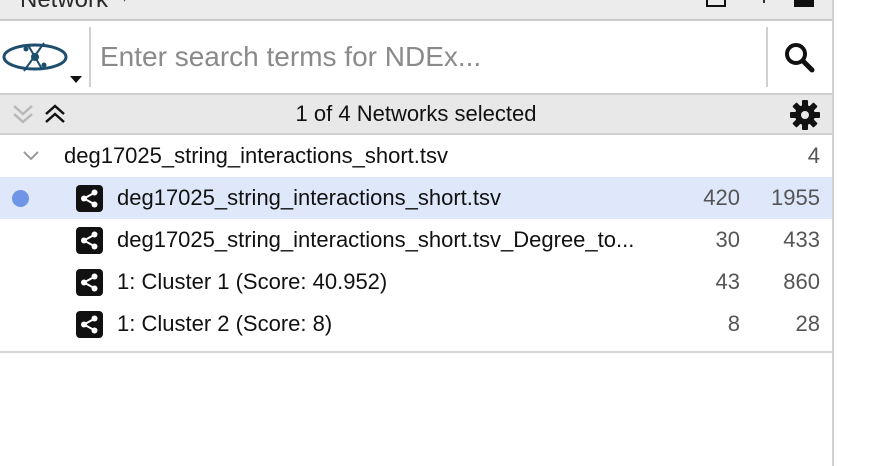 Image resolution: width=894 pixels, height=466 pixels. What do you see at coordinates (64, 7) in the screenshot?
I see `panel-title: Network` at bounding box center [64, 7].